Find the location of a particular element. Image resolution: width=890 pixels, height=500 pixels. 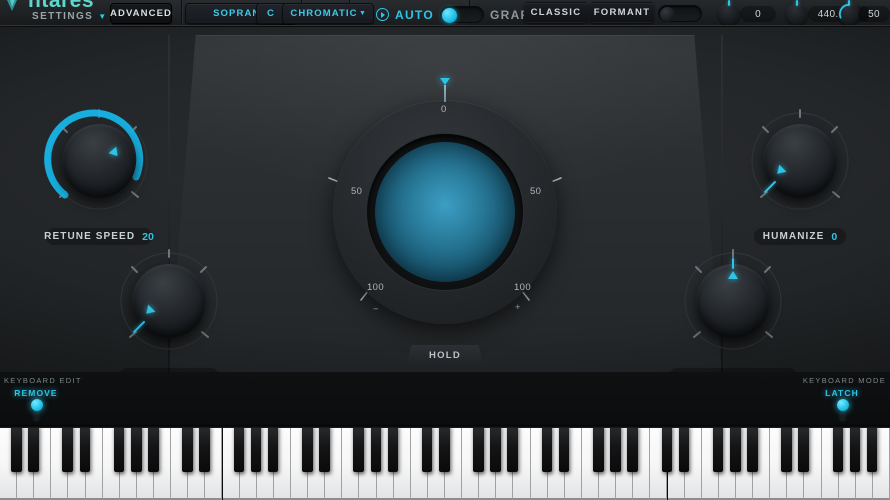

humanize-control: HUMANIZE 0 is located at coordinates (800, 180).